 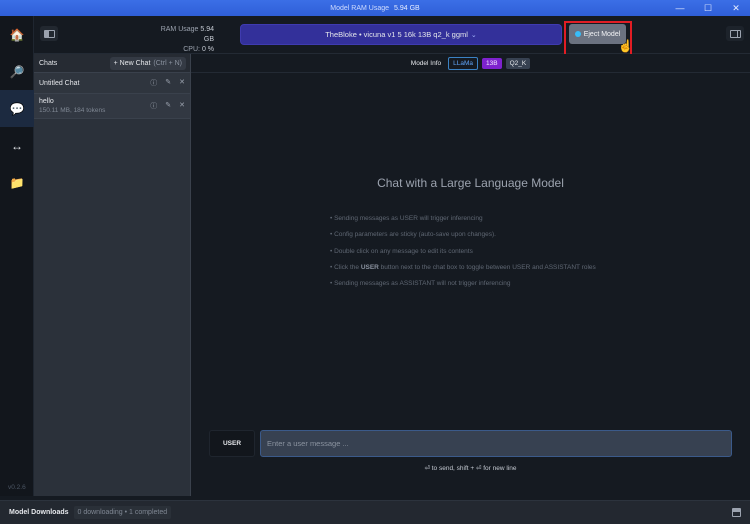 What do you see at coordinates (360, 8) in the screenshot?
I see `title-label: Model RAM Usage` at bounding box center [360, 8].